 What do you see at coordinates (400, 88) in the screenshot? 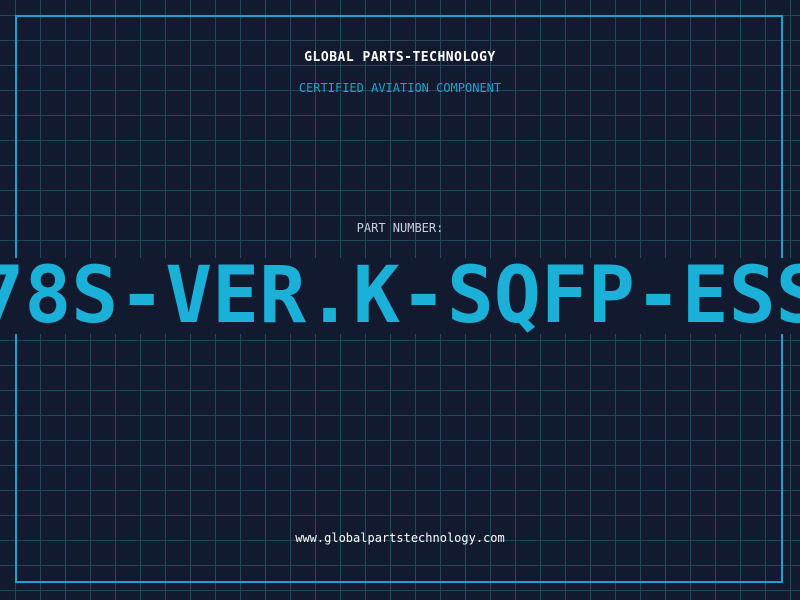
I see `certification-subtitle: CERTIFIED AVIATION COMPONENT` at bounding box center [400, 88].